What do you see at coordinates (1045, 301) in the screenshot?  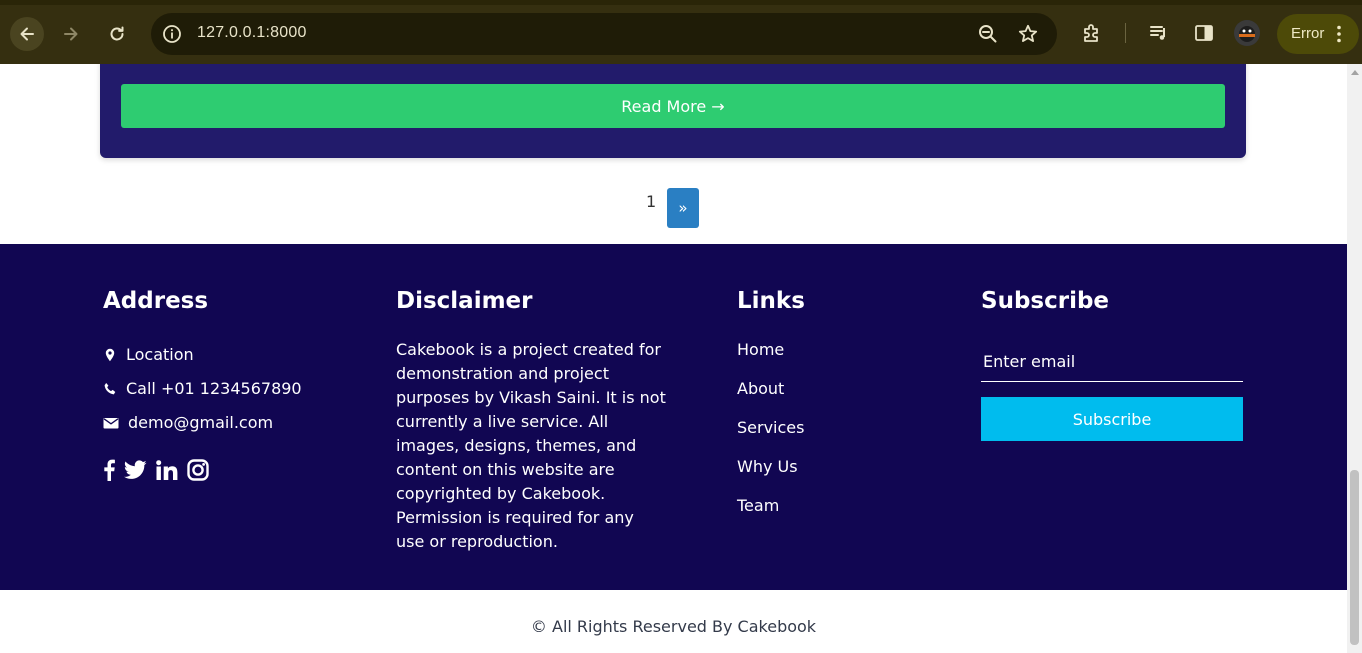 I see `subscribe-title: Subscribe` at bounding box center [1045, 301].